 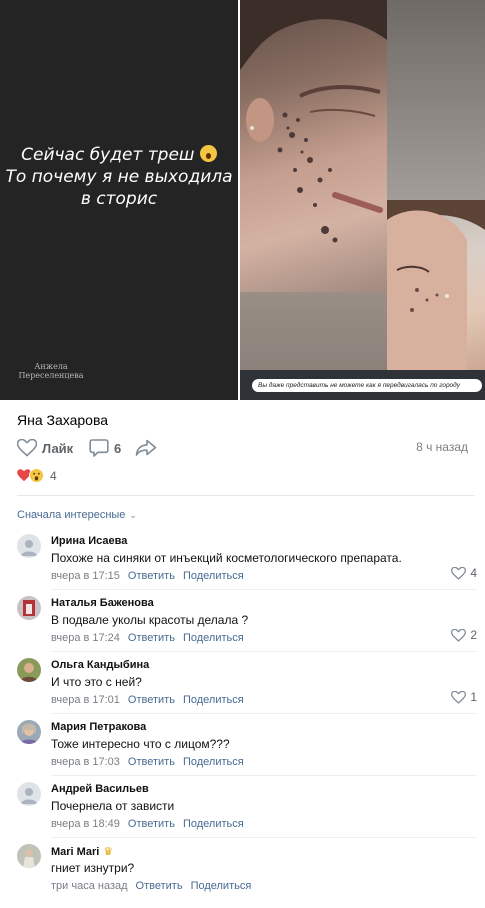 What do you see at coordinates (118, 448) in the screenshot?
I see `comment-count: 6` at bounding box center [118, 448].